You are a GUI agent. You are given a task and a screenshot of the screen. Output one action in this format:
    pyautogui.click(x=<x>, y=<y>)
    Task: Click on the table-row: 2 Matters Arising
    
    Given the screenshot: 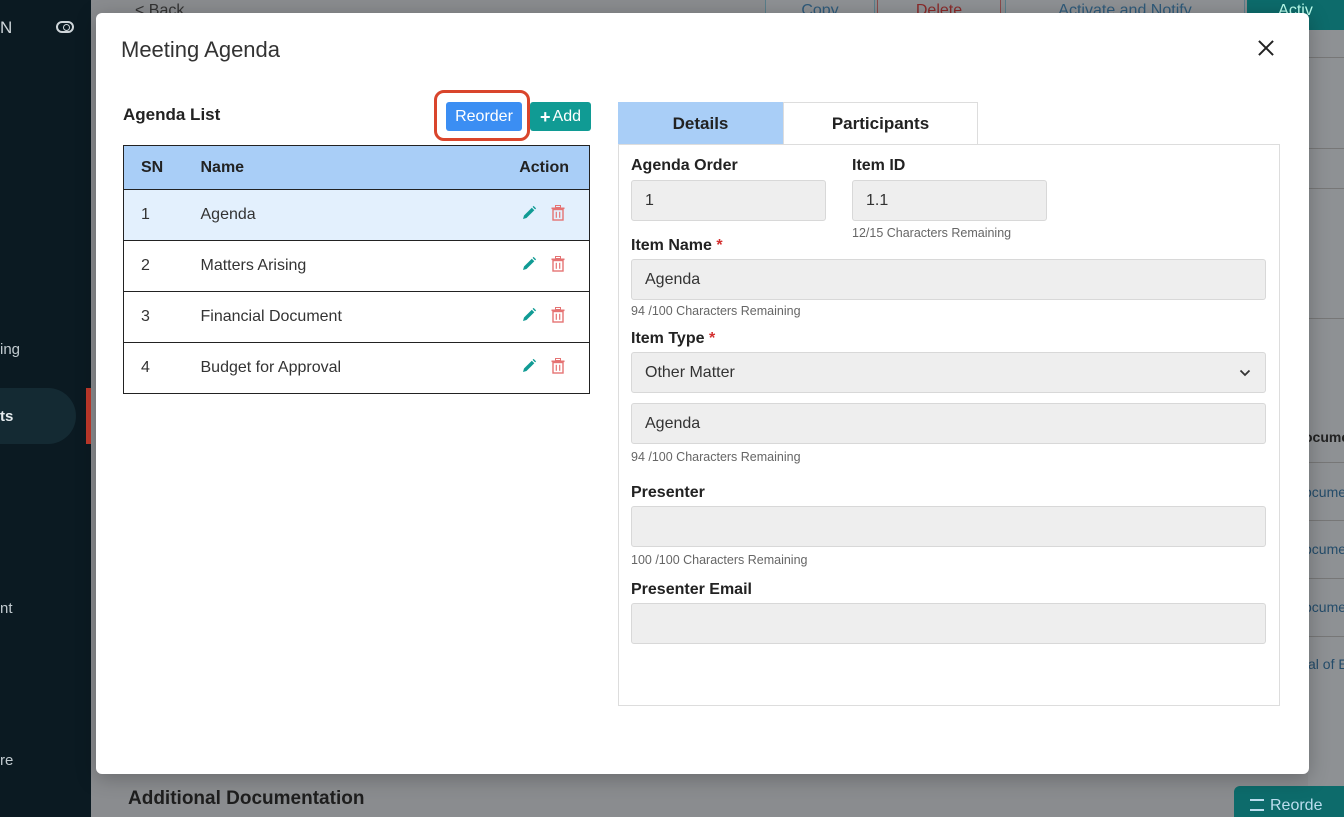 What is the action you would take?
    pyautogui.click(x=357, y=266)
    